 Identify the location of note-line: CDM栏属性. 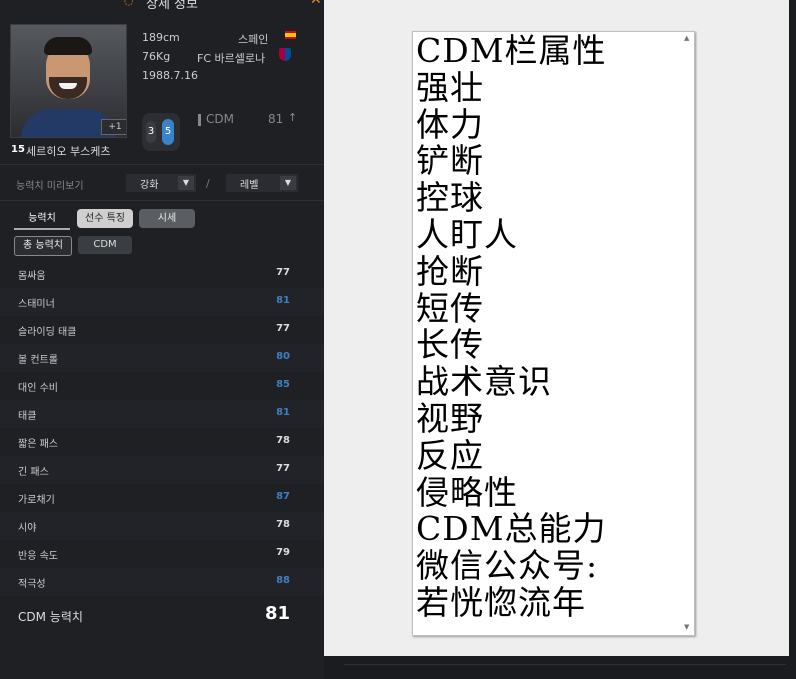
(511, 50).